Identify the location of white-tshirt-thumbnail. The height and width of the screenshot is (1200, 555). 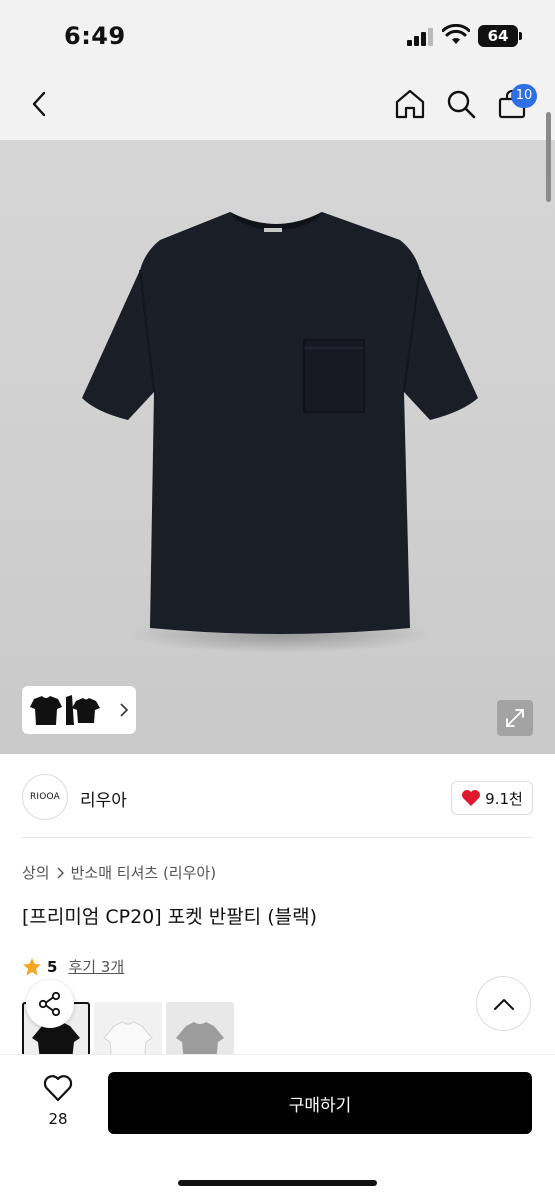
(128, 1032).